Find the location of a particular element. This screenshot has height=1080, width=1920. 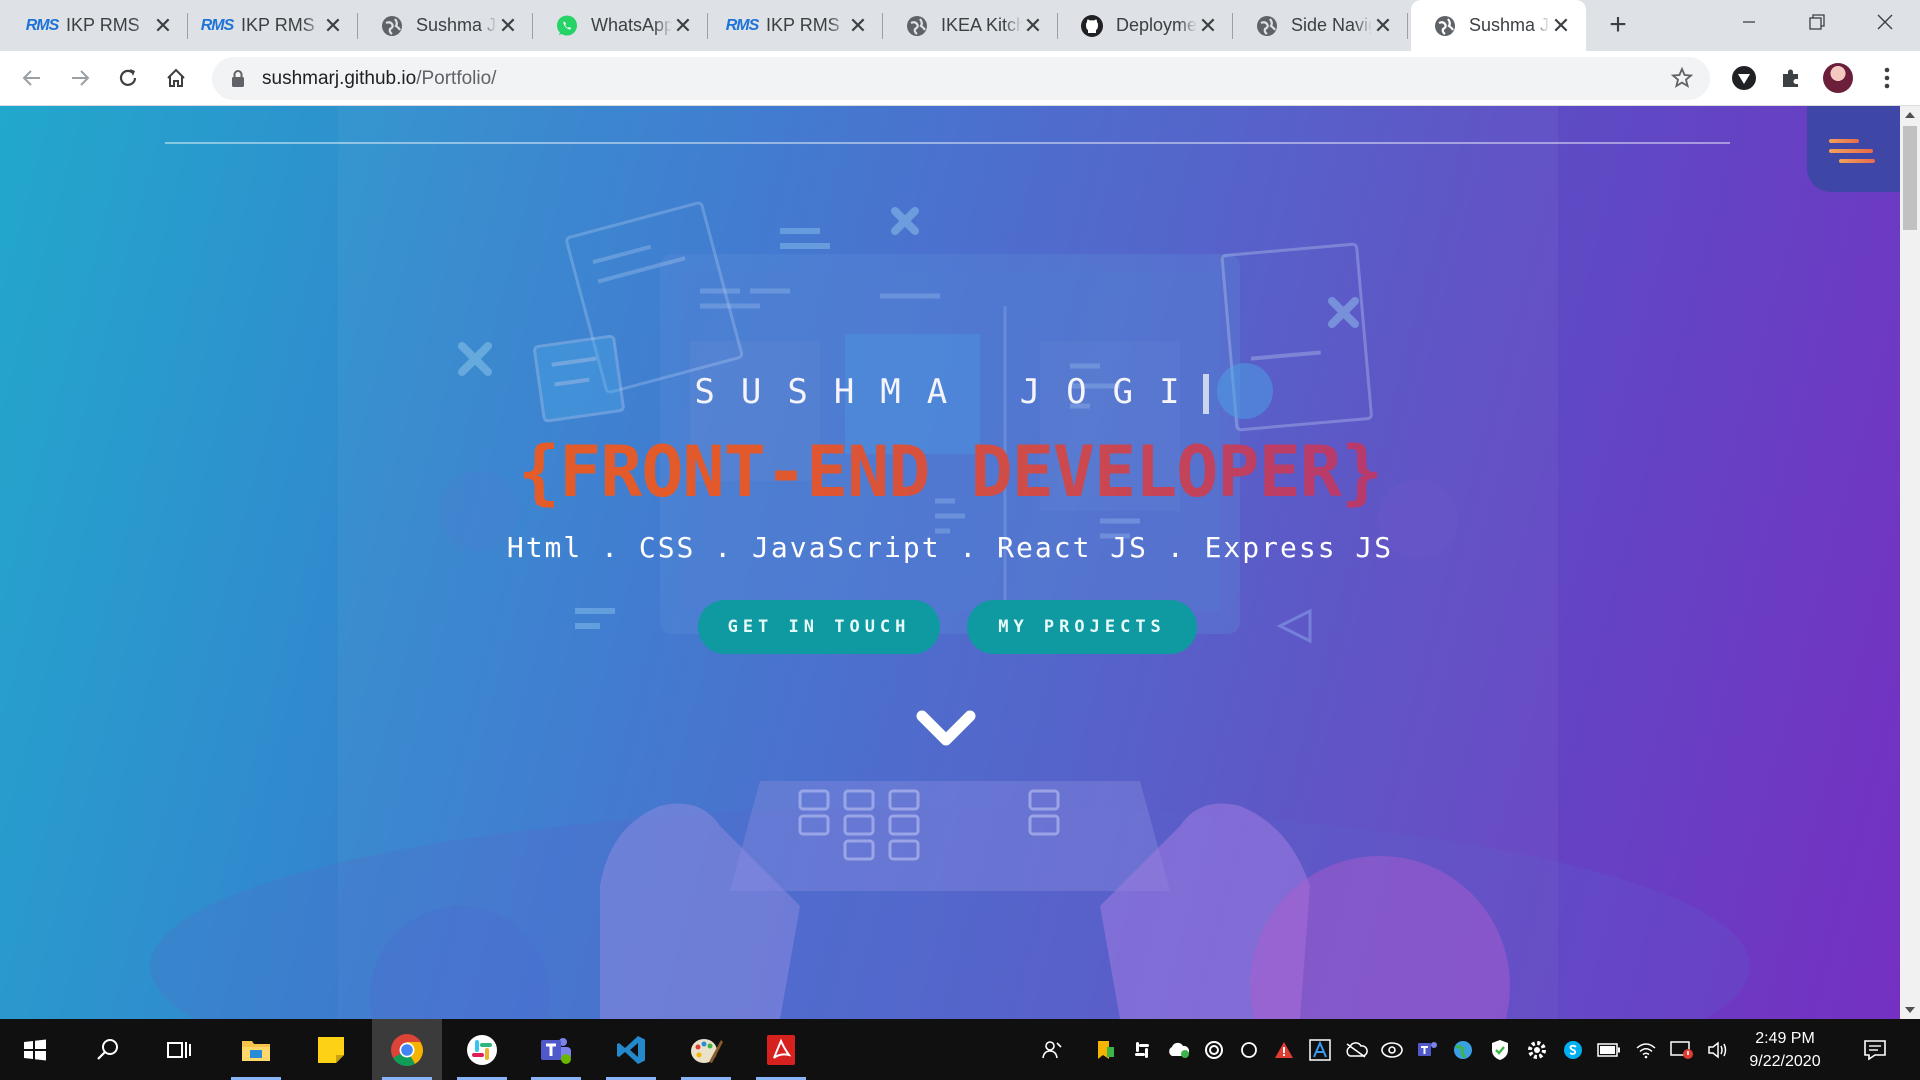

forward-button is located at coordinates (80, 78).